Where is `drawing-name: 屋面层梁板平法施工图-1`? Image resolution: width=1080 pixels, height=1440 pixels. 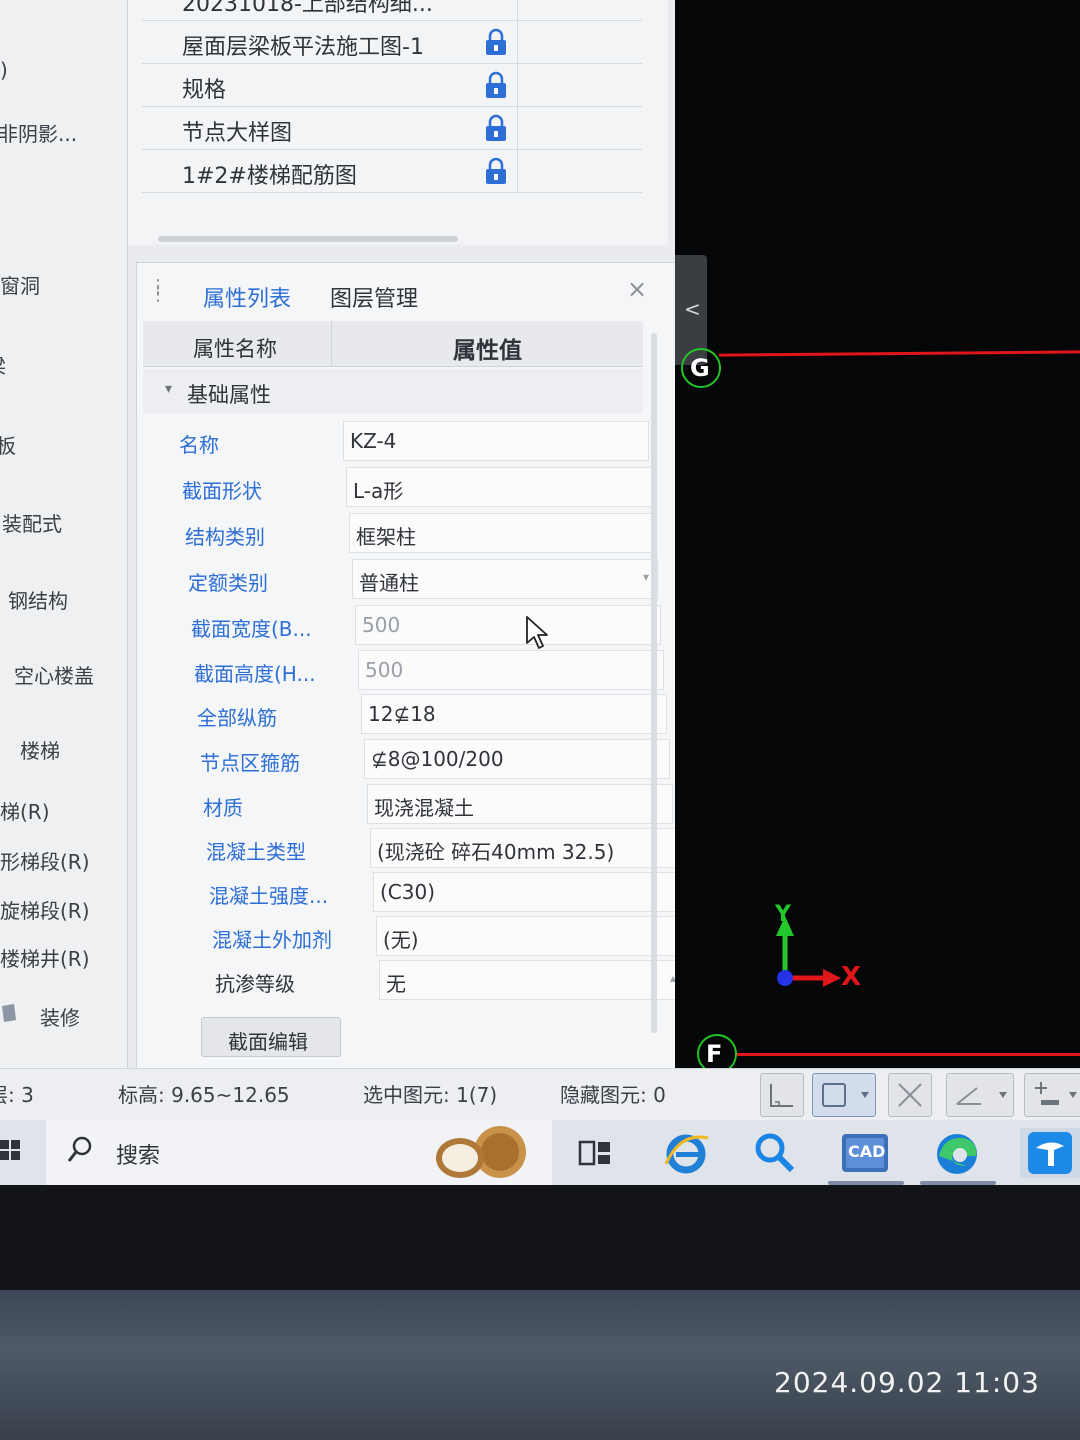
drawing-name: 屋面层梁板平法施工图-1 is located at coordinates (303, 47).